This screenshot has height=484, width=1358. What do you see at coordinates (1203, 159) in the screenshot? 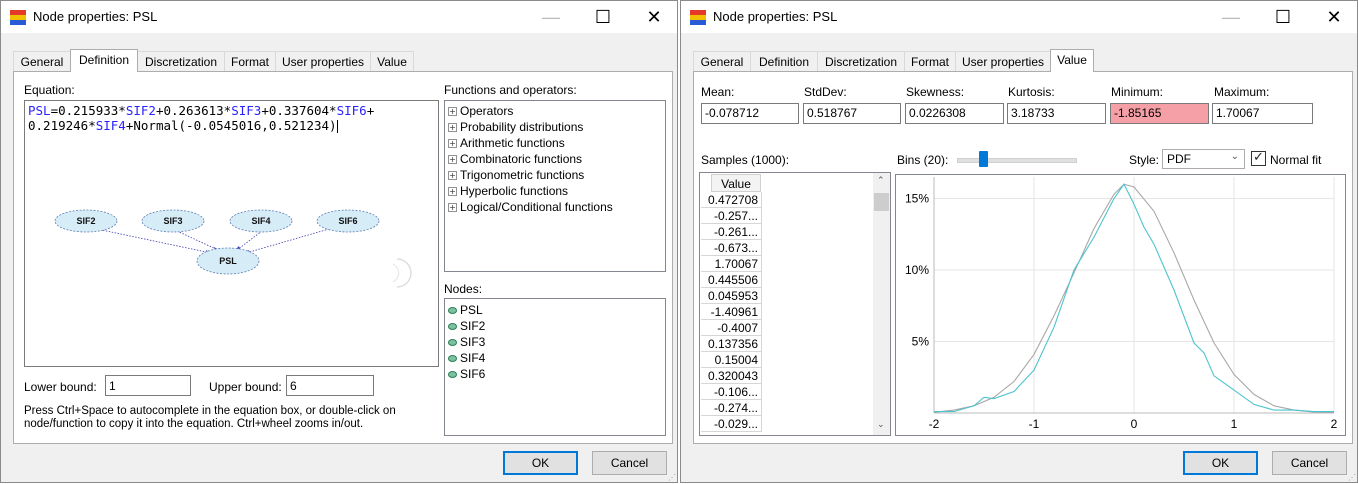
I see `style-select: PDF ⌄` at bounding box center [1203, 159].